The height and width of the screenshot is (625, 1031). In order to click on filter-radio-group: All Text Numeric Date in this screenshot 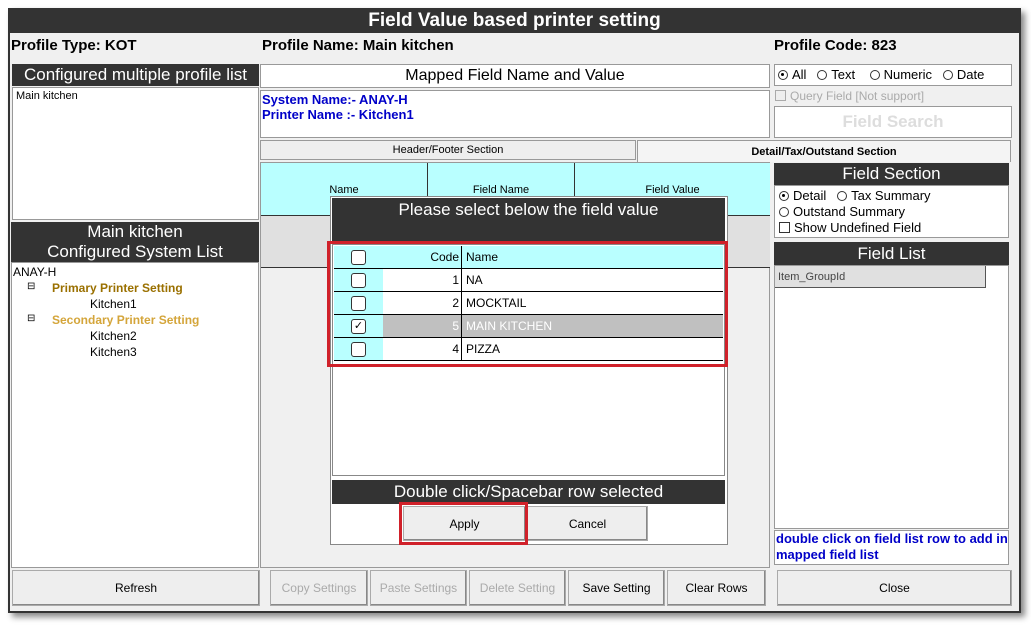, I will do `click(893, 75)`.